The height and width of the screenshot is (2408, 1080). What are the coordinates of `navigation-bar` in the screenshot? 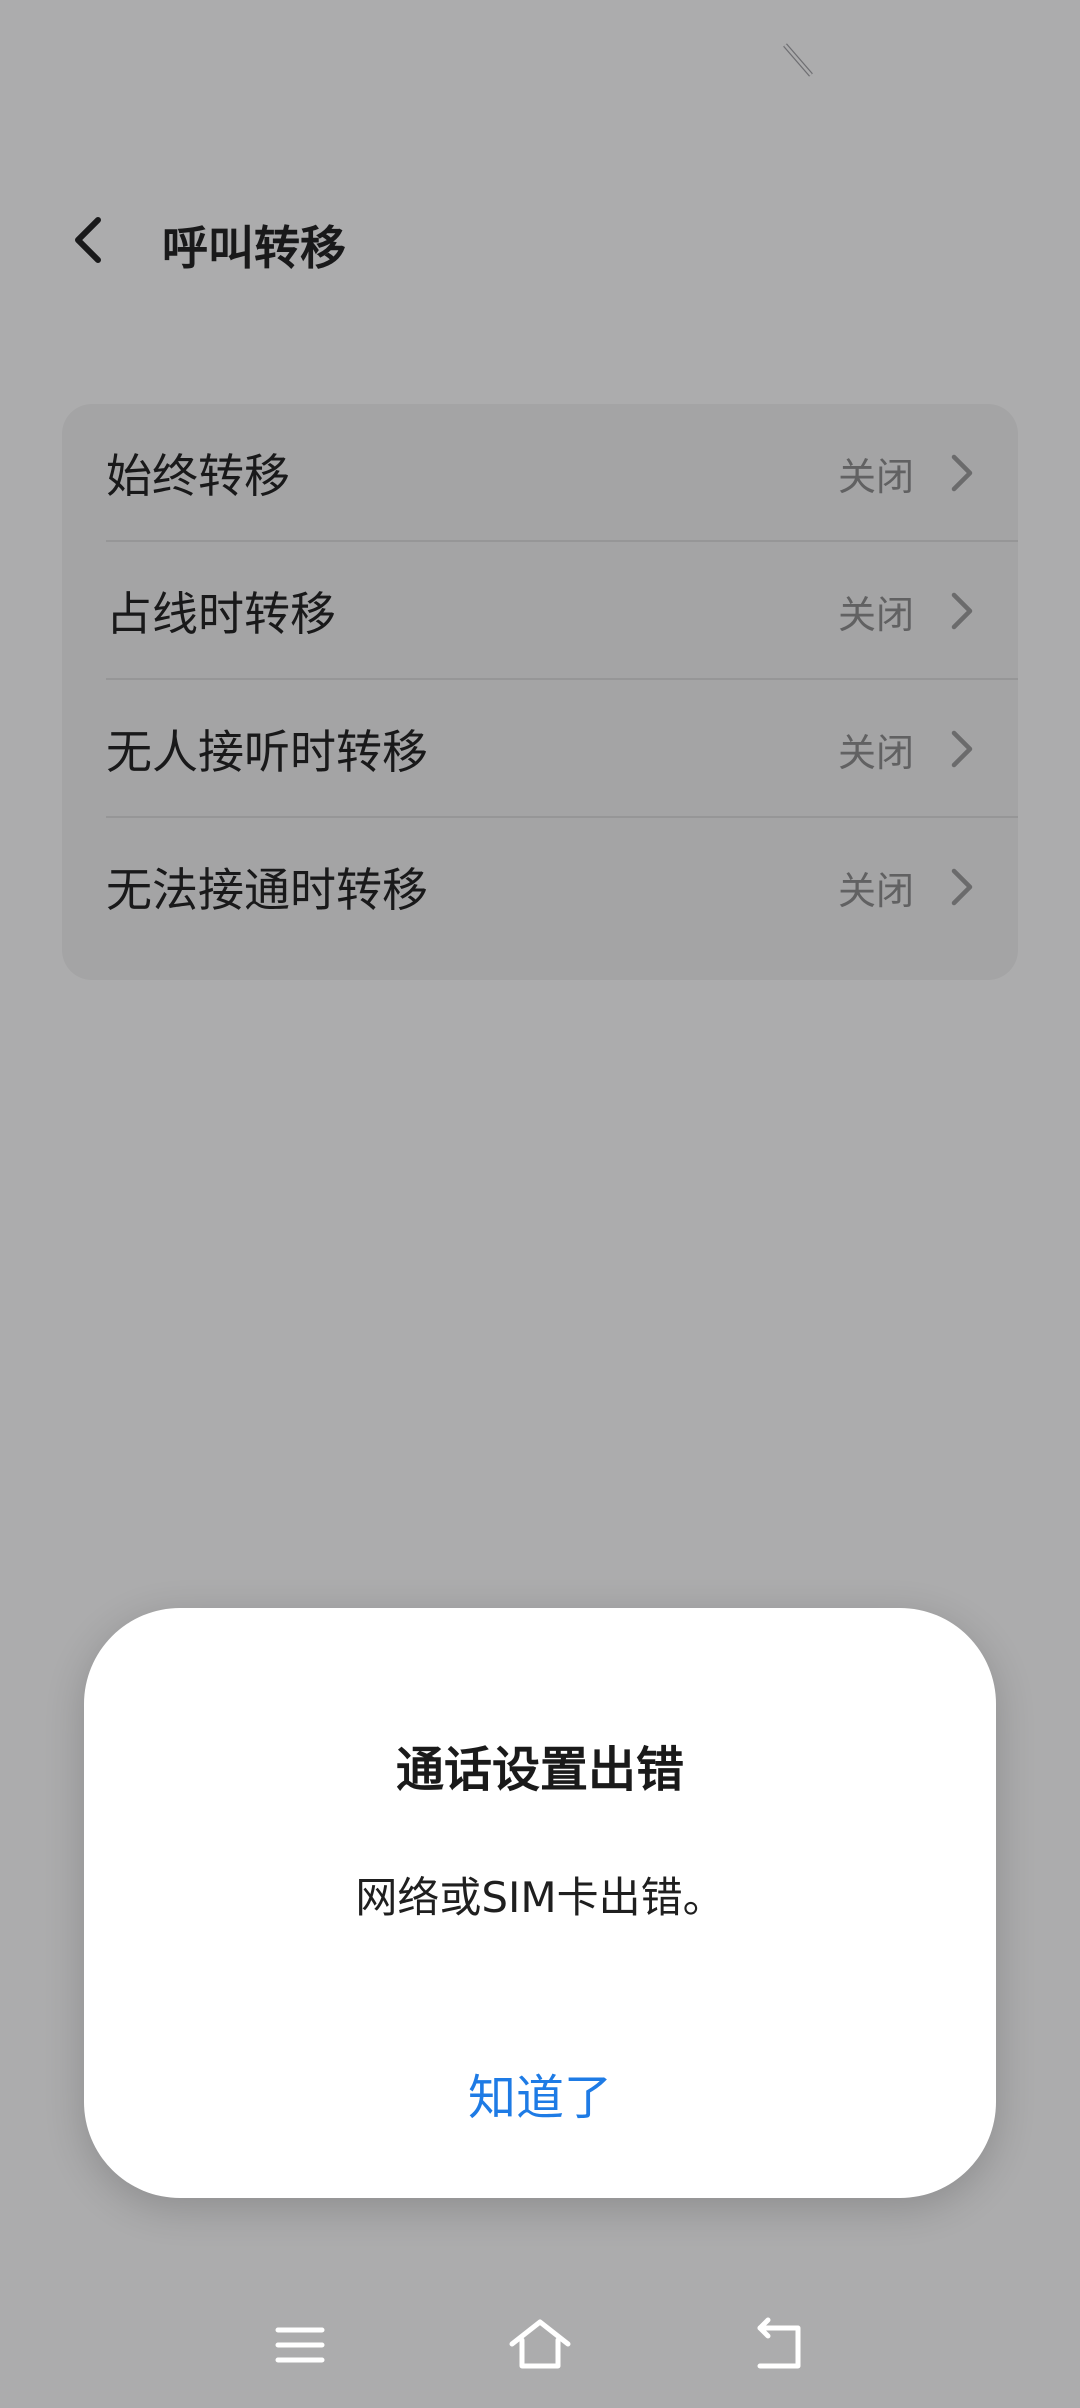 It's located at (540, 2349).